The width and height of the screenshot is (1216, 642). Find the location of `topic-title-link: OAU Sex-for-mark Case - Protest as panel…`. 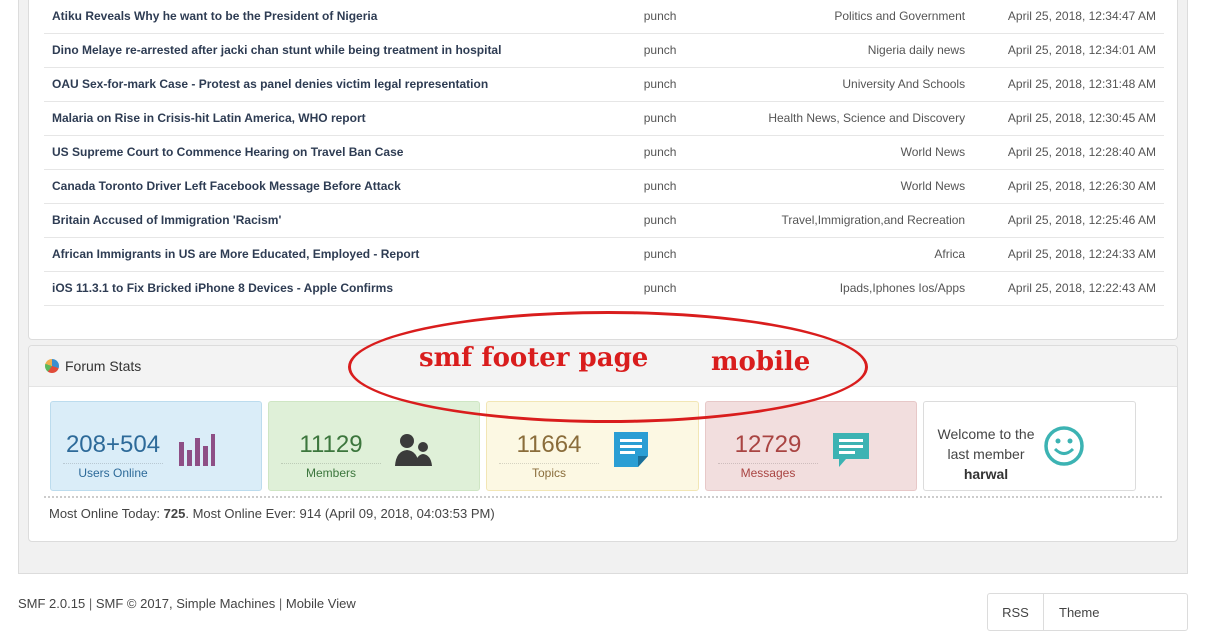

topic-title-link: OAU Sex-for-mark Case - Protest as panel… is located at coordinates (340, 84).